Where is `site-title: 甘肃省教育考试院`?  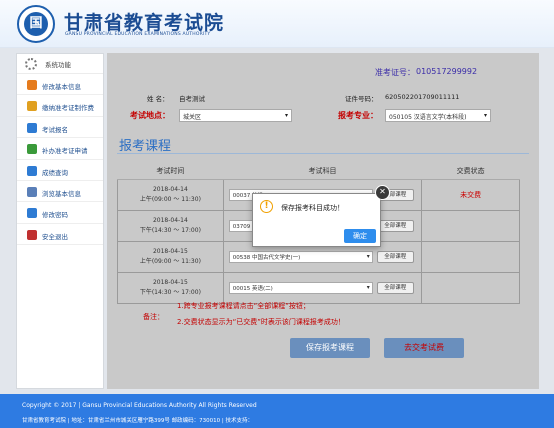
site-title: 甘肃省教育考试院 is located at coordinates (144, 23).